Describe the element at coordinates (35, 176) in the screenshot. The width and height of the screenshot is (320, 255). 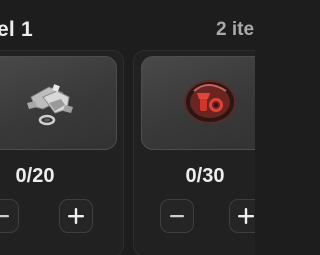
I see `item-counter: 0/20` at that location.